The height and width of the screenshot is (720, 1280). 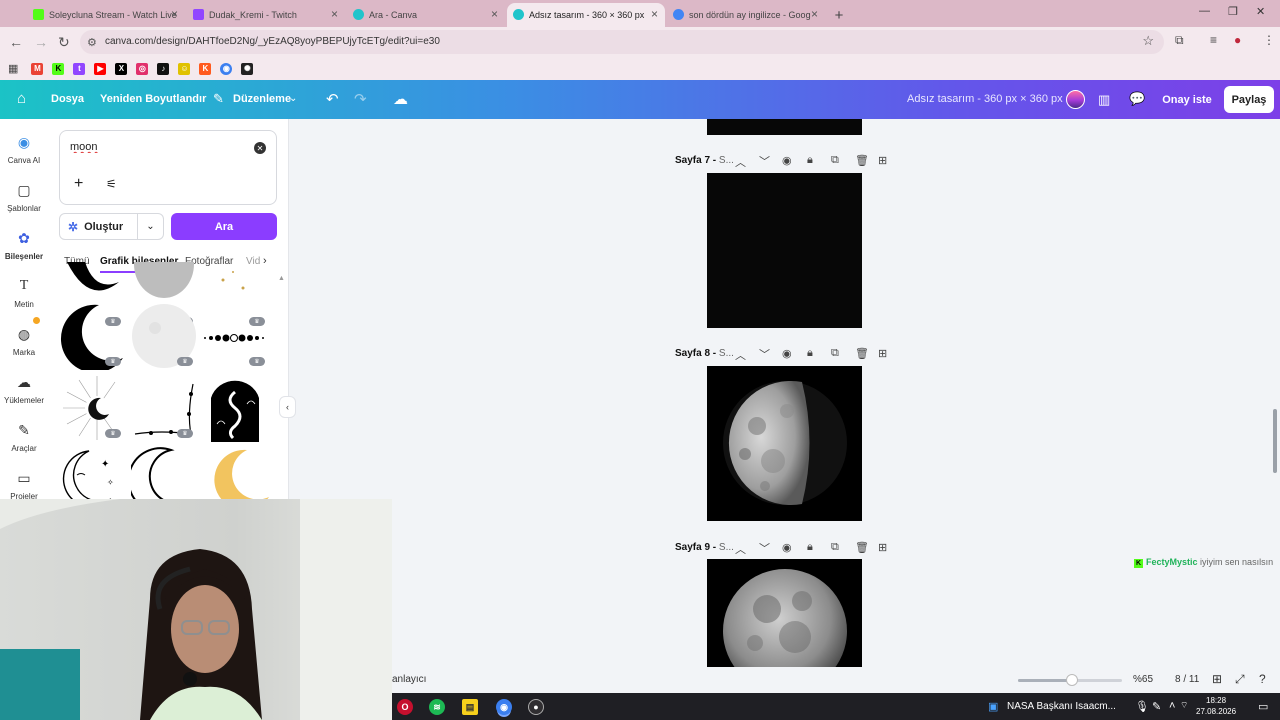 I want to click on zoom-value: %65, so click(x=1143, y=679).